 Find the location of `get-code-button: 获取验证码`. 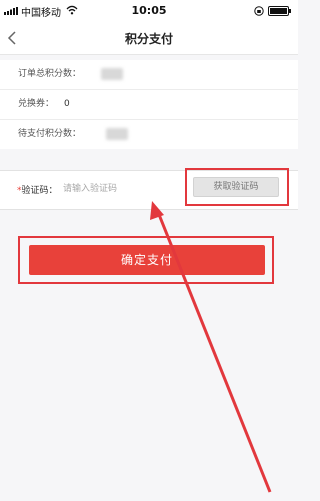

get-code-button: 获取验证码 is located at coordinates (236, 187).